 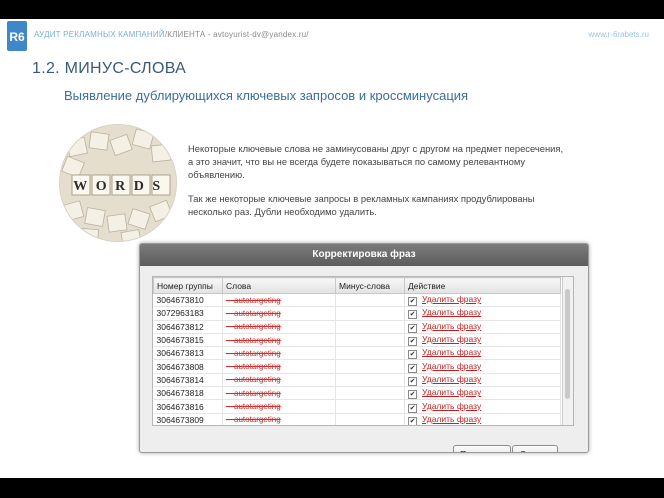 I want to click on image-word: WORDS, so click(x=120, y=186).